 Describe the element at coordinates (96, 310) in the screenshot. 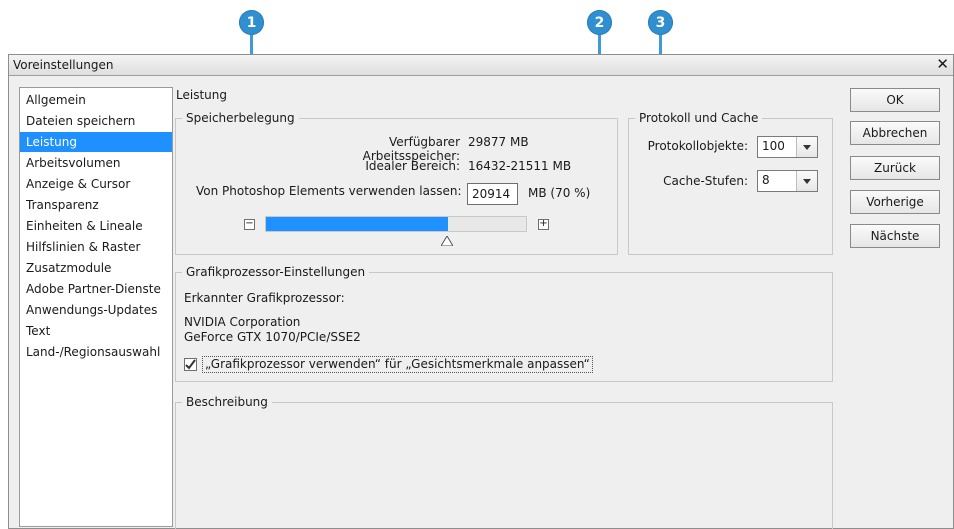

I see `sidebar-item-anwendungs-updates: Anwendungs-Updates` at that location.